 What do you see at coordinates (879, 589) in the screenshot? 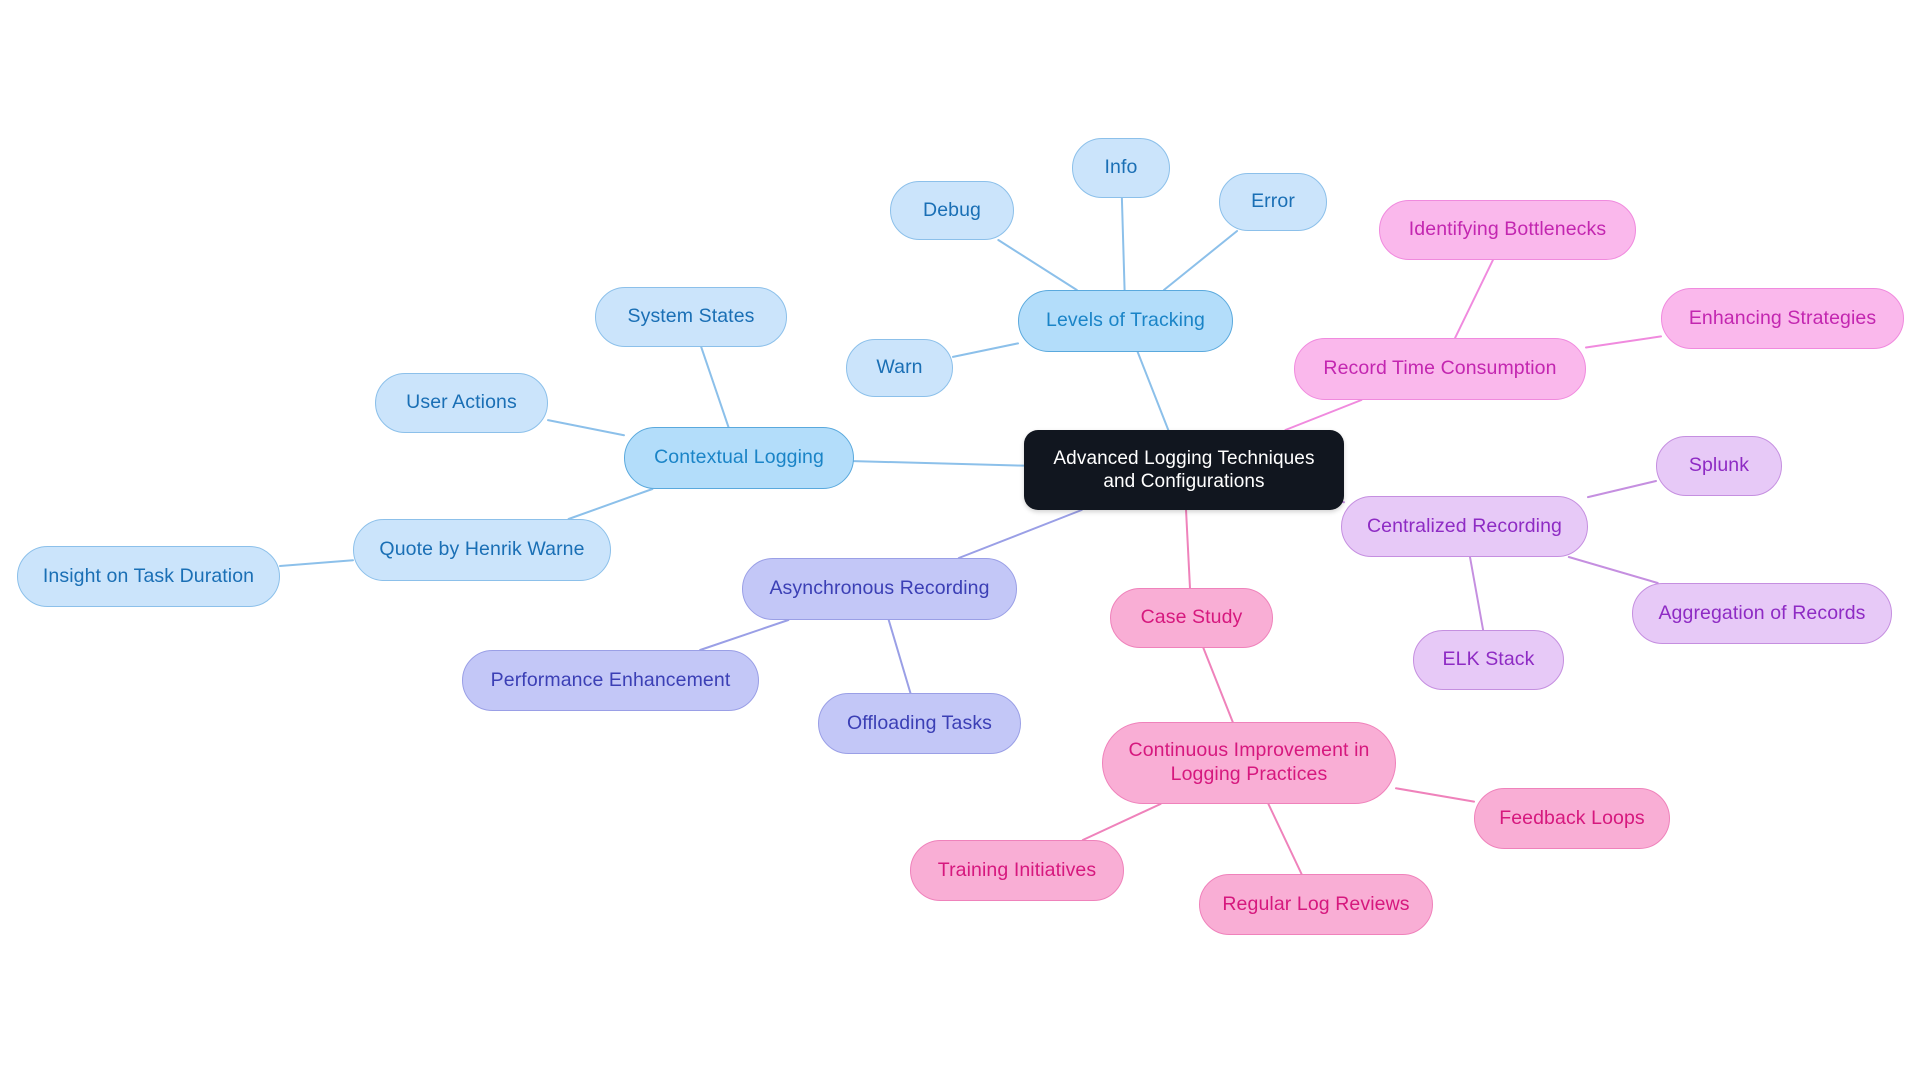
I see `mindmap-node-async: Asynchronous Recording` at bounding box center [879, 589].